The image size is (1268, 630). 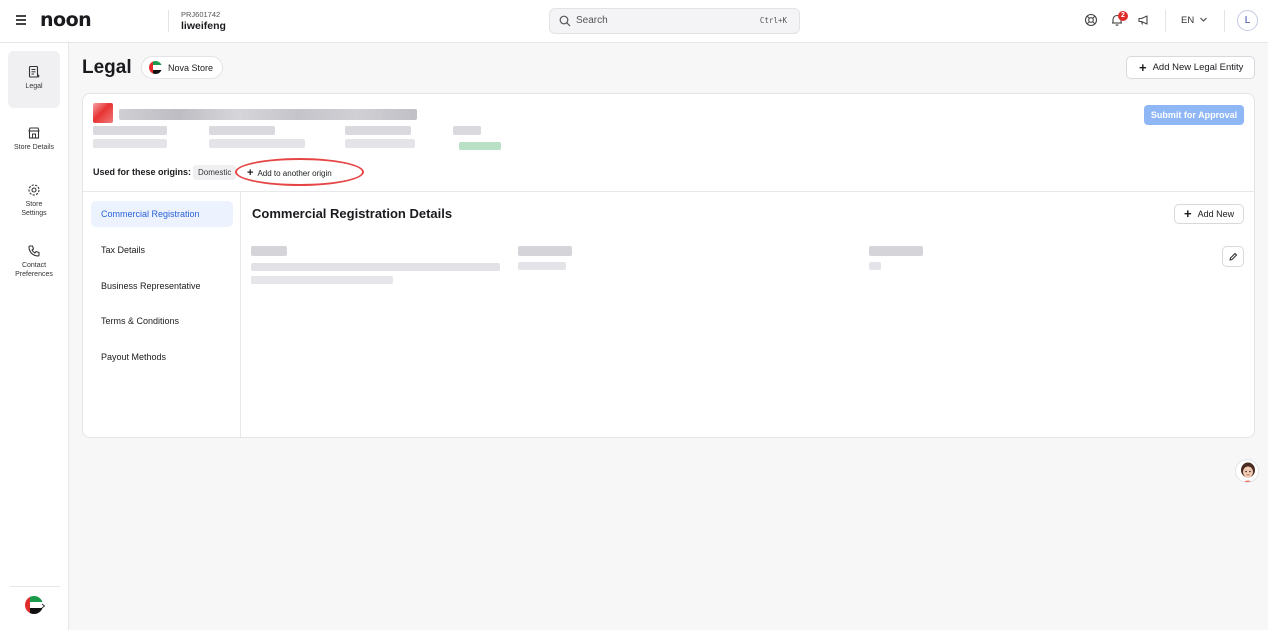 What do you see at coordinates (668, 191) in the screenshot?
I see `card-divider` at bounding box center [668, 191].